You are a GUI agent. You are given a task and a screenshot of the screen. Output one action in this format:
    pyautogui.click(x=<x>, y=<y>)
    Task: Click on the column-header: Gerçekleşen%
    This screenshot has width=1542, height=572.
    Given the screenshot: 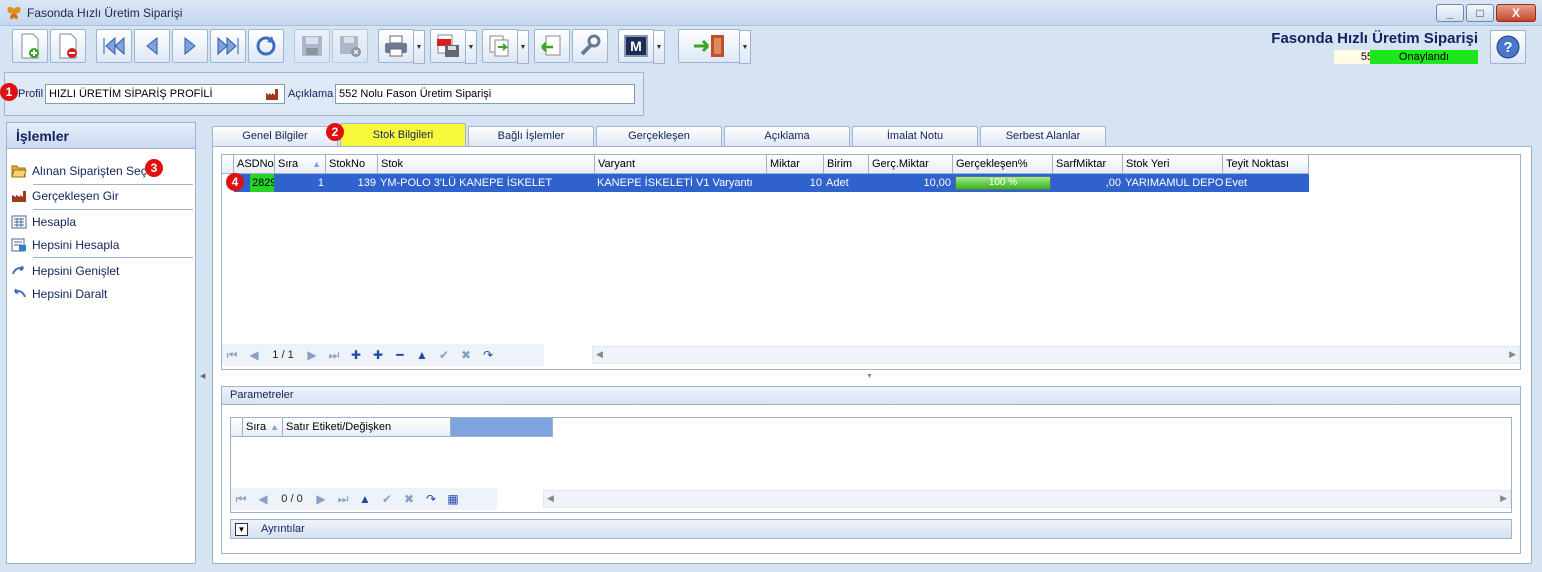 What is the action you would take?
    pyautogui.click(x=1003, y=164)
    